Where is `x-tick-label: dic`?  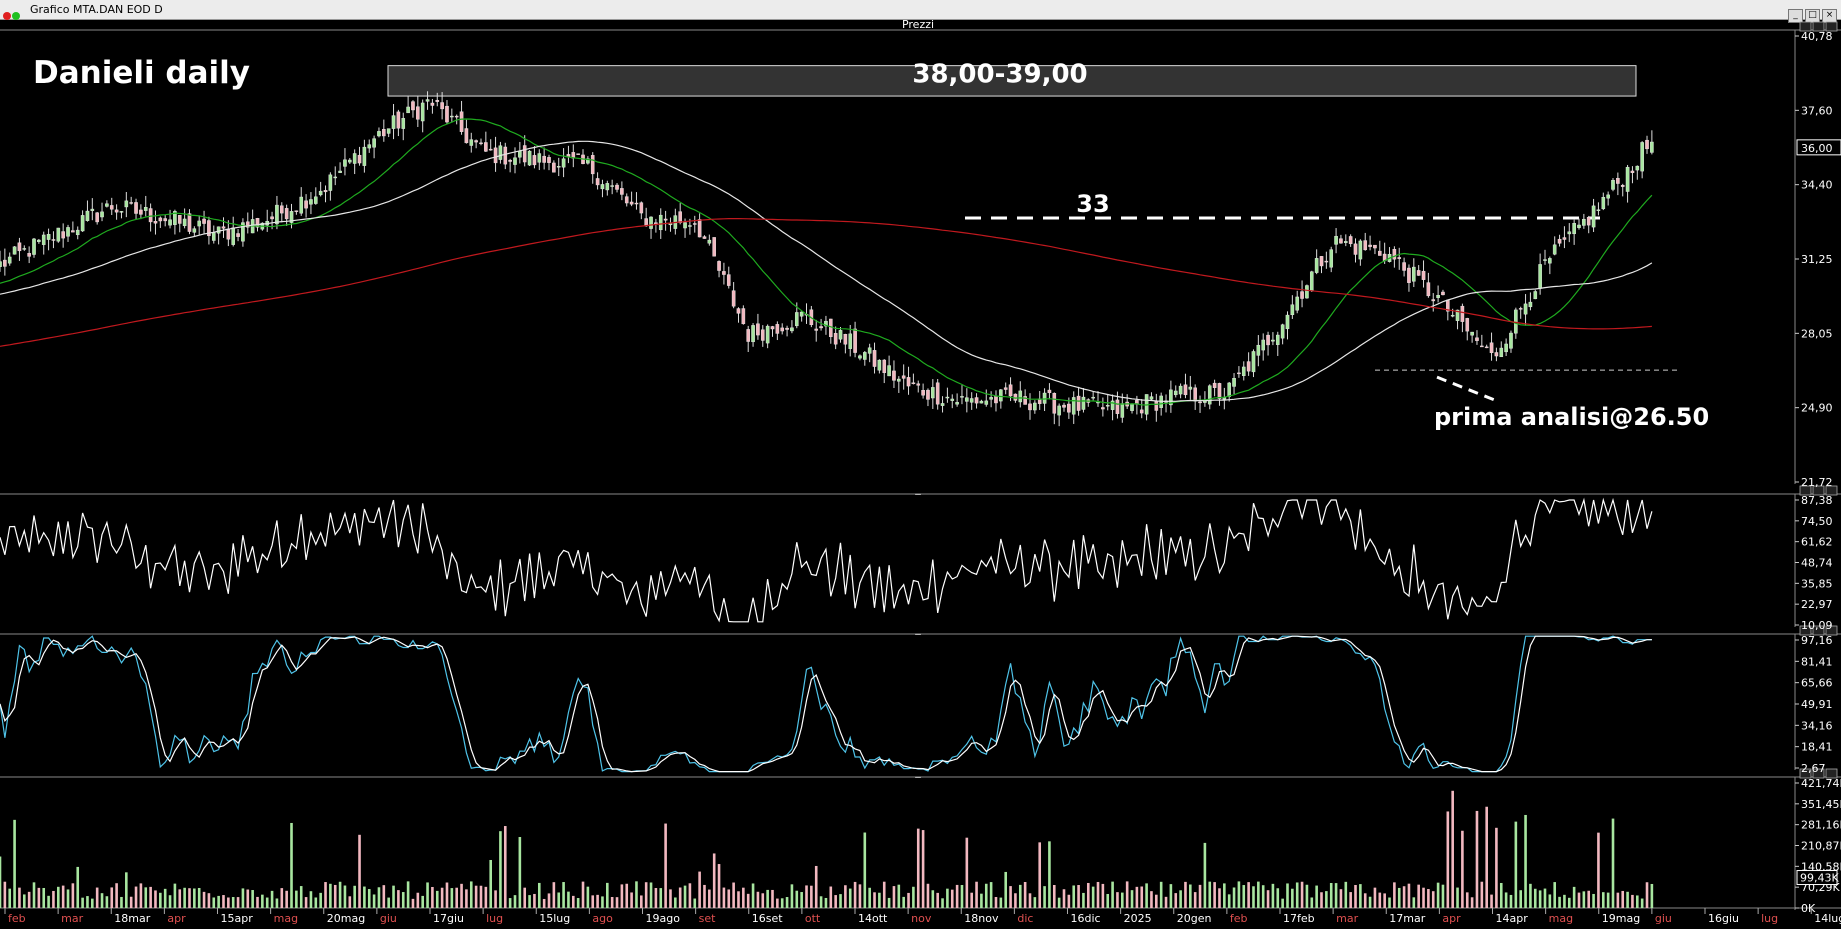 x-tick-label: dic is located at coordinates (1025, 918).